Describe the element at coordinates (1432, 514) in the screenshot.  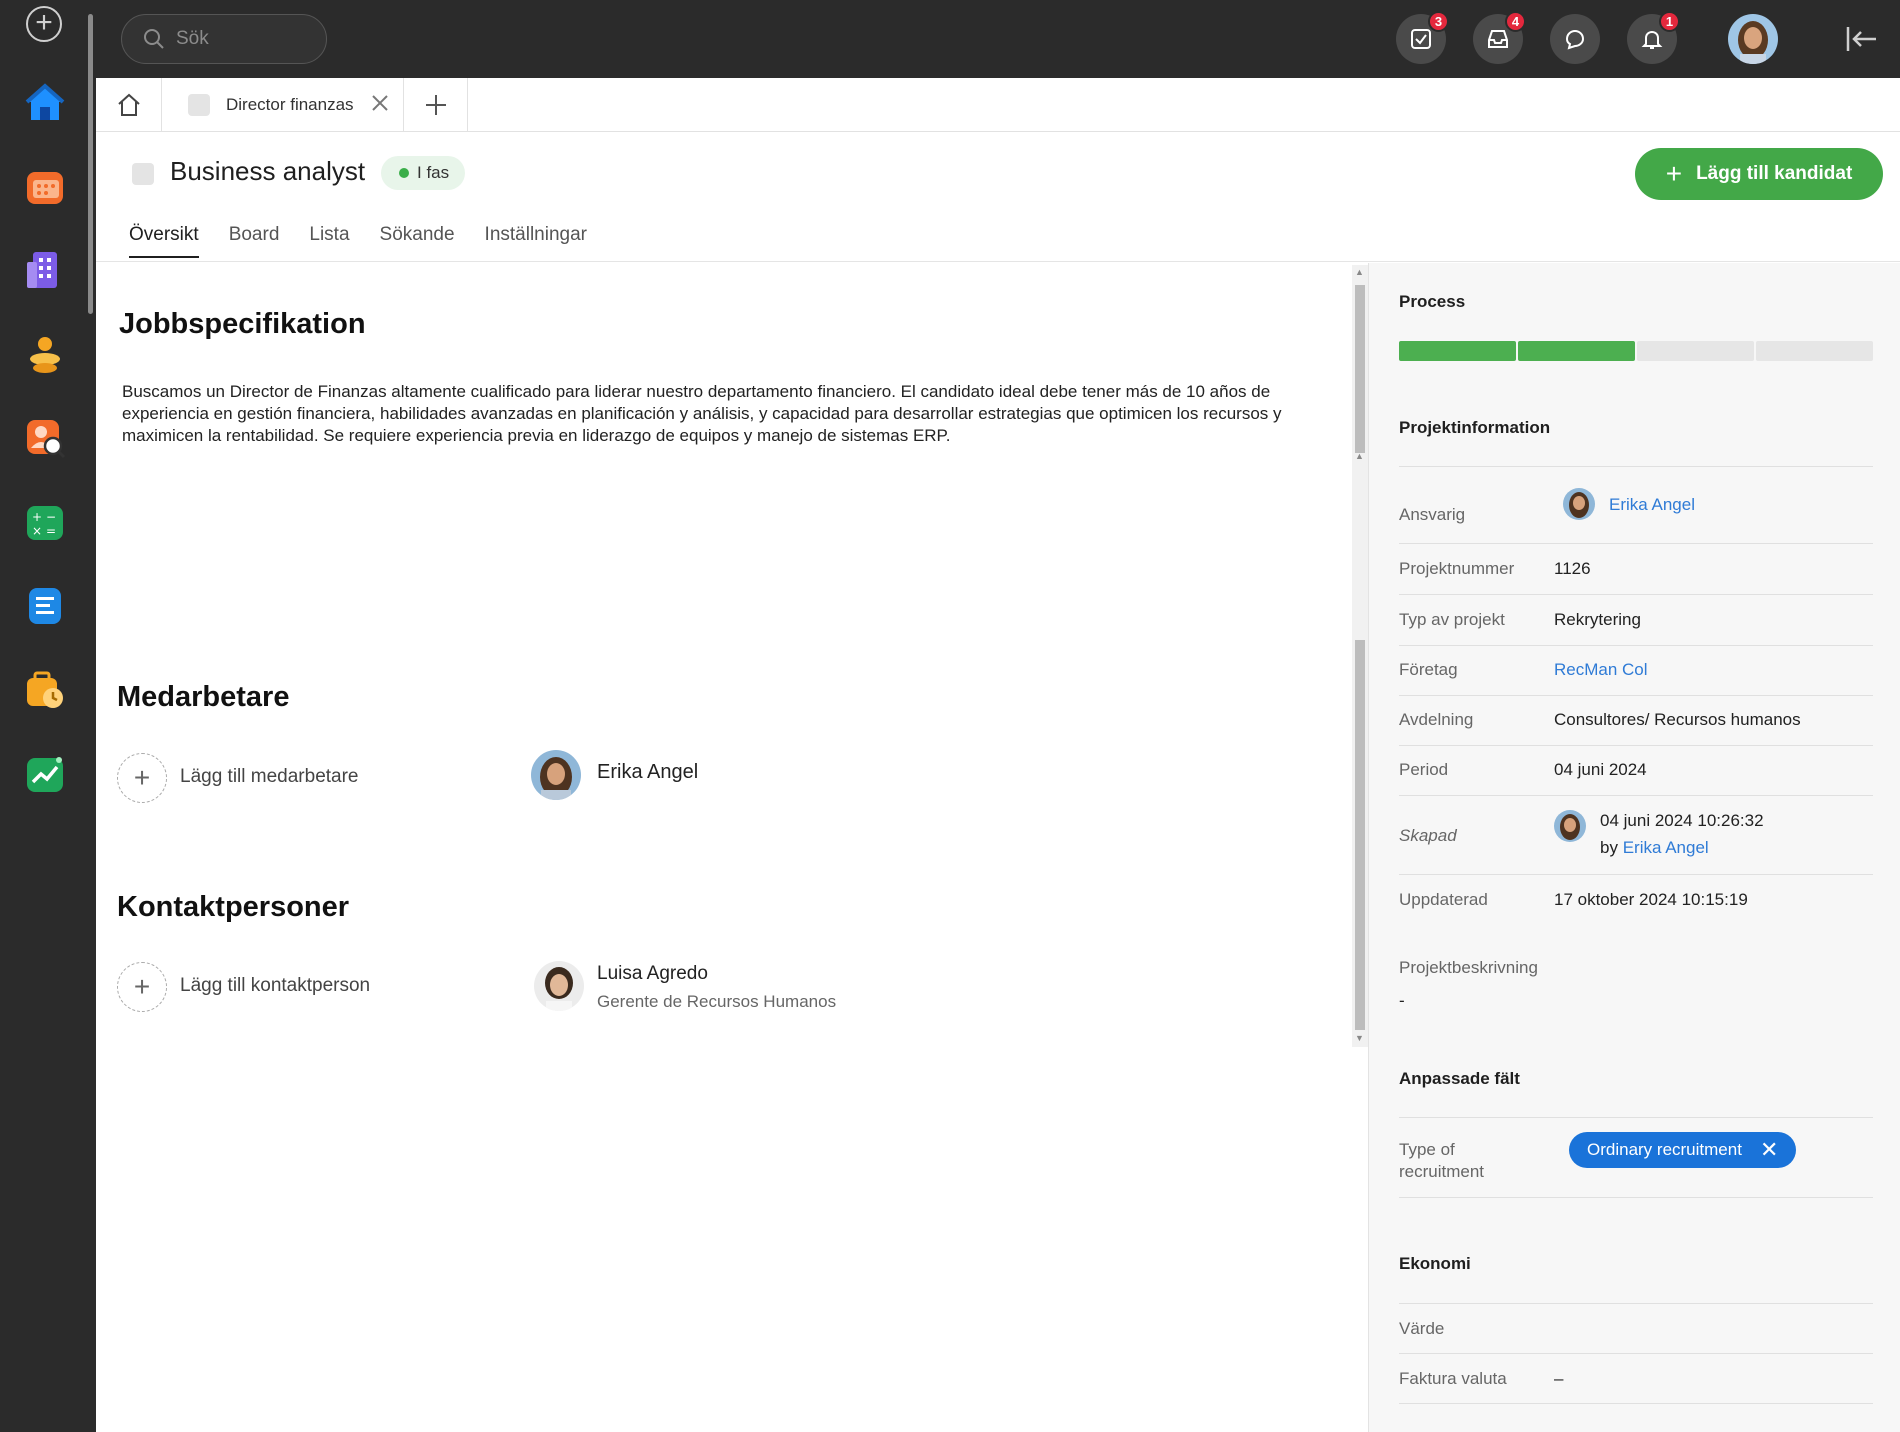
I see `responsible-label: Ansvarig` at that location.